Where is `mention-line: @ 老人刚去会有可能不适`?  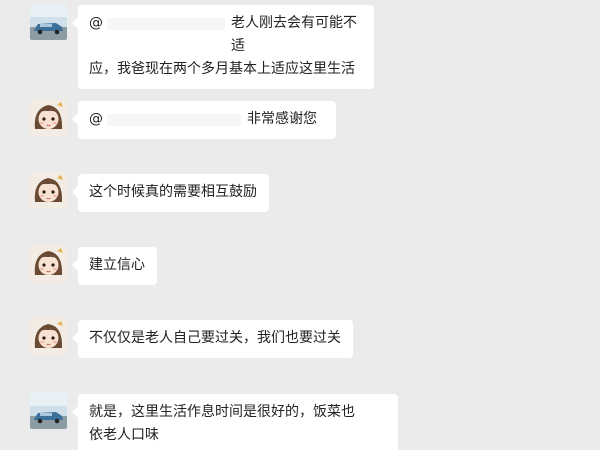 mention-line: @ 老人刚去会有可能不适 is located at coordinates (225, 35).